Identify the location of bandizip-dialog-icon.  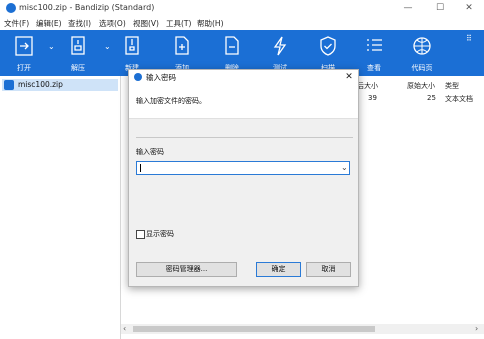
(138, 77).